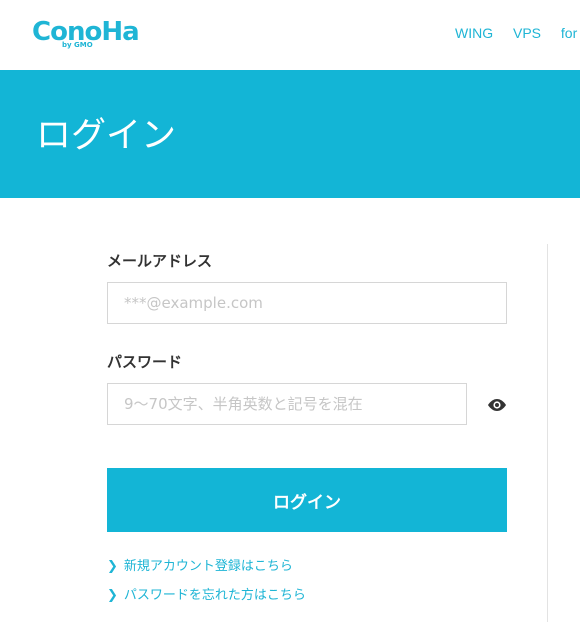 The width and height of the screenshot is (580, 622). I want to click on nav-item-for: for C, so click(570, 33).